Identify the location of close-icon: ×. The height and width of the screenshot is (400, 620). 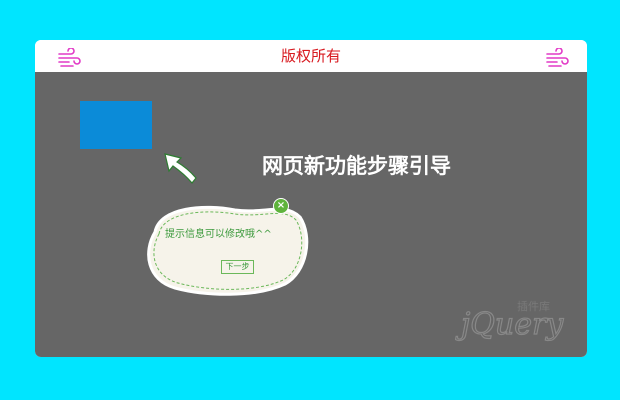
(281, 206).